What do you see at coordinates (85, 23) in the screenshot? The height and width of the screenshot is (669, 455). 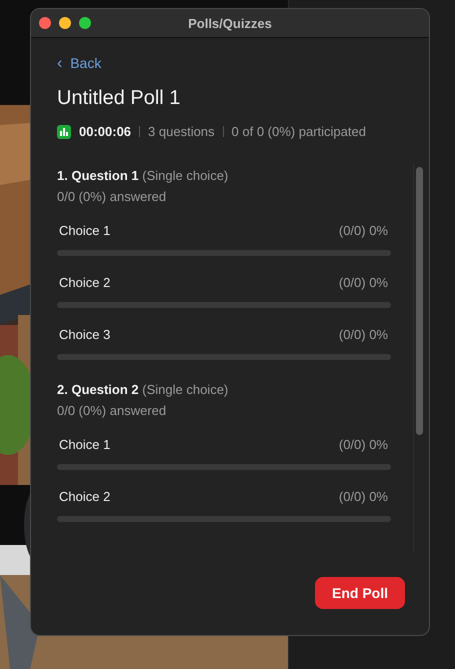 I see `zoom-icon` at bounding box center [85, 23].